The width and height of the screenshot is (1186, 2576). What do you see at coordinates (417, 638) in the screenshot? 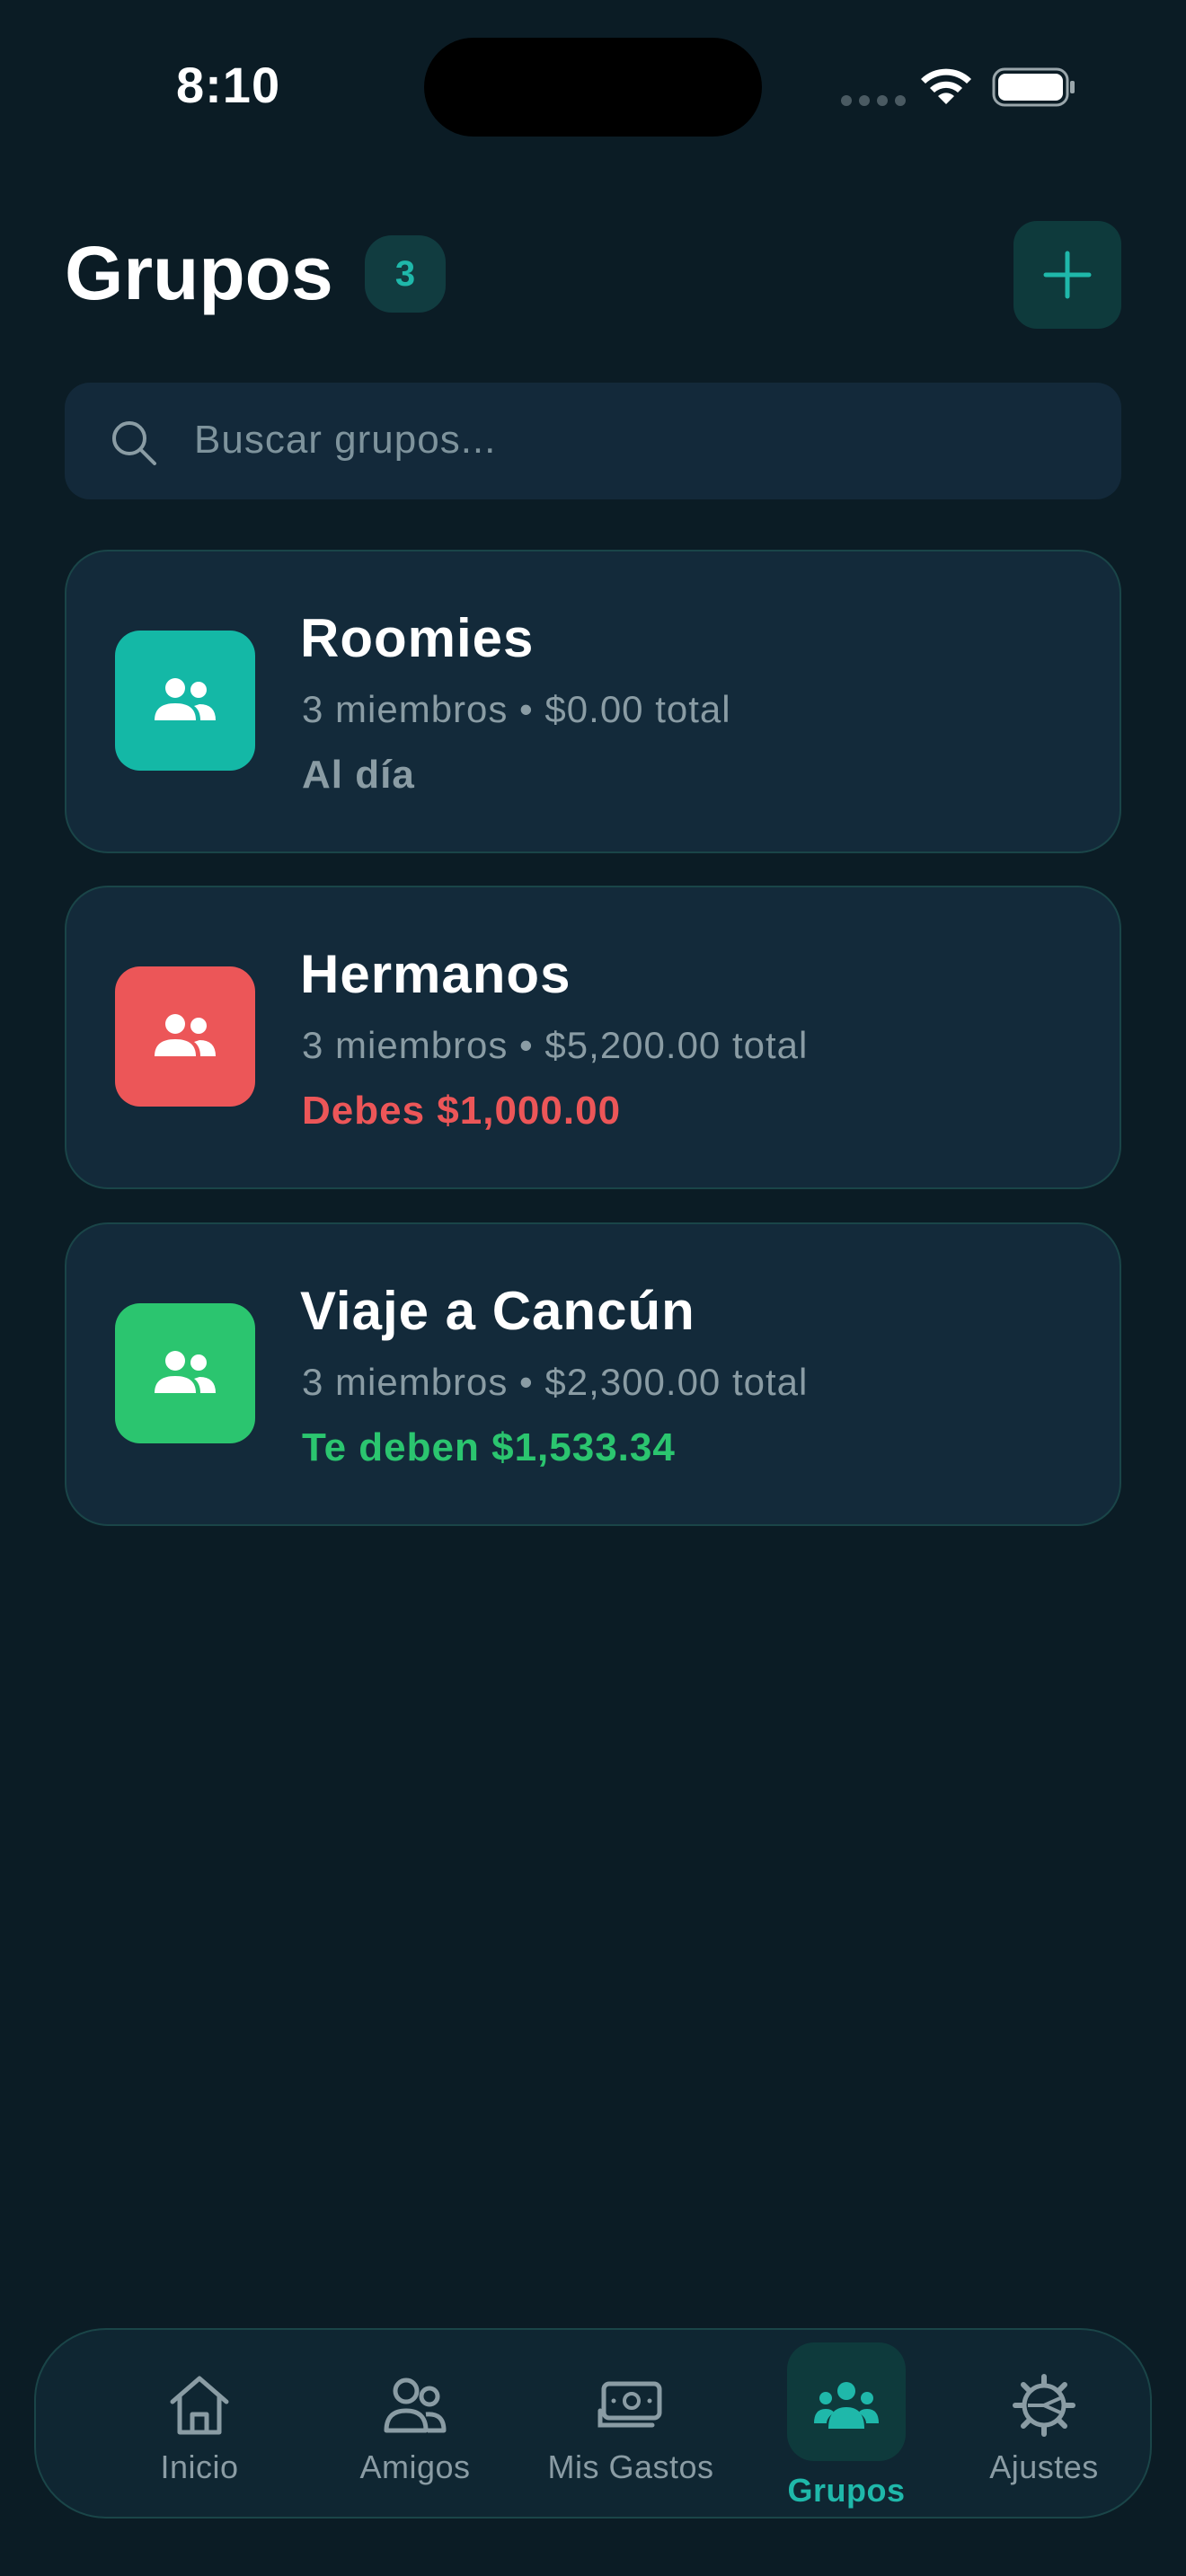
I see `group-name: Roomies` at bounding box center [417, 638].